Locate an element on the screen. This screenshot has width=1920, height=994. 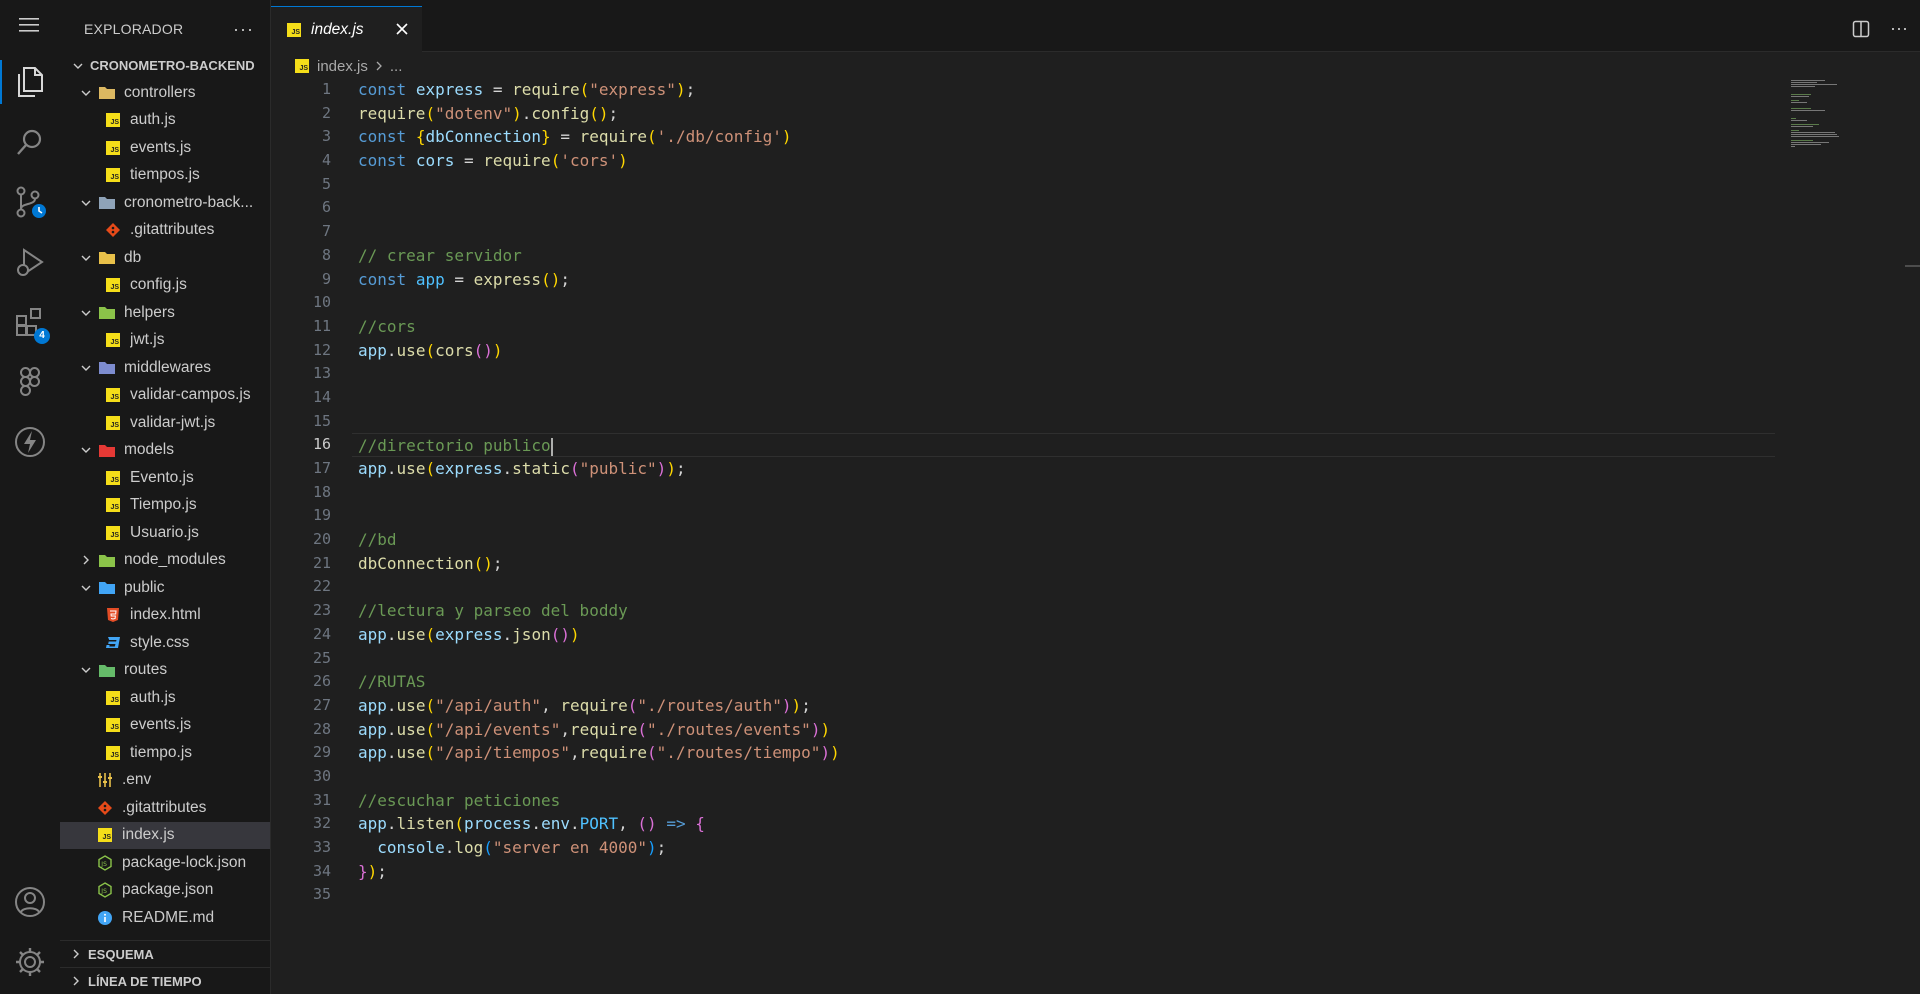
code-line: //directorio publico is located at coordinates (1063, 445).